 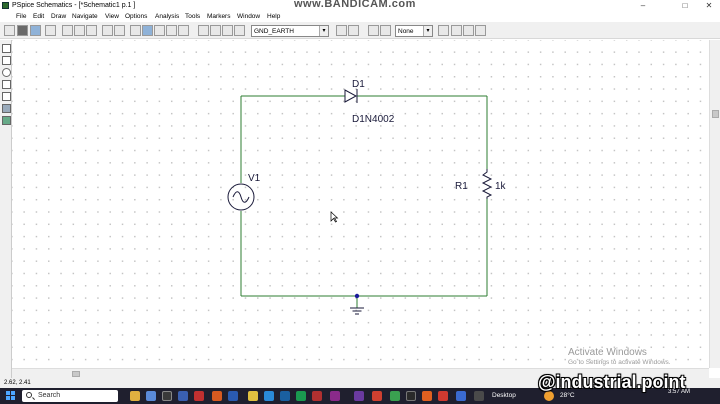 What do you see at coordinates (301, 396) in the screenshot?
I see `excel-icon` at bounding box center [301, 396].